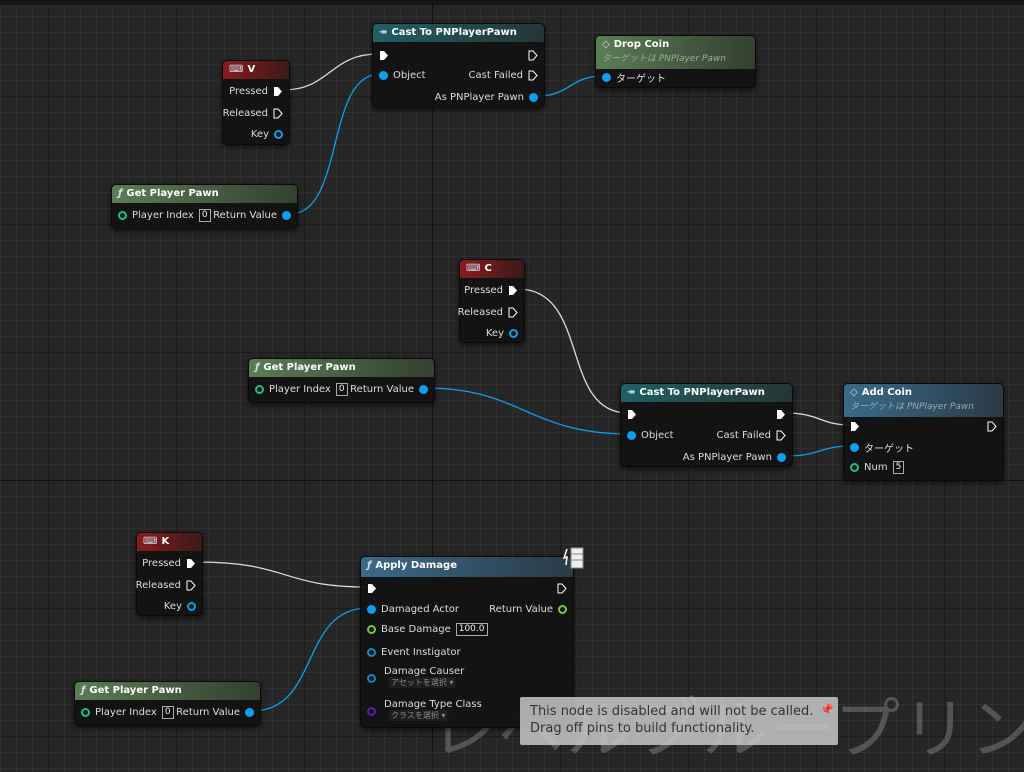 This screenshot has width=1024, height=772. What do you see at coordinates (150, 541) in the screenshot?
I see `keyboard-icon: ⌨` at bounding box center [150, 541].